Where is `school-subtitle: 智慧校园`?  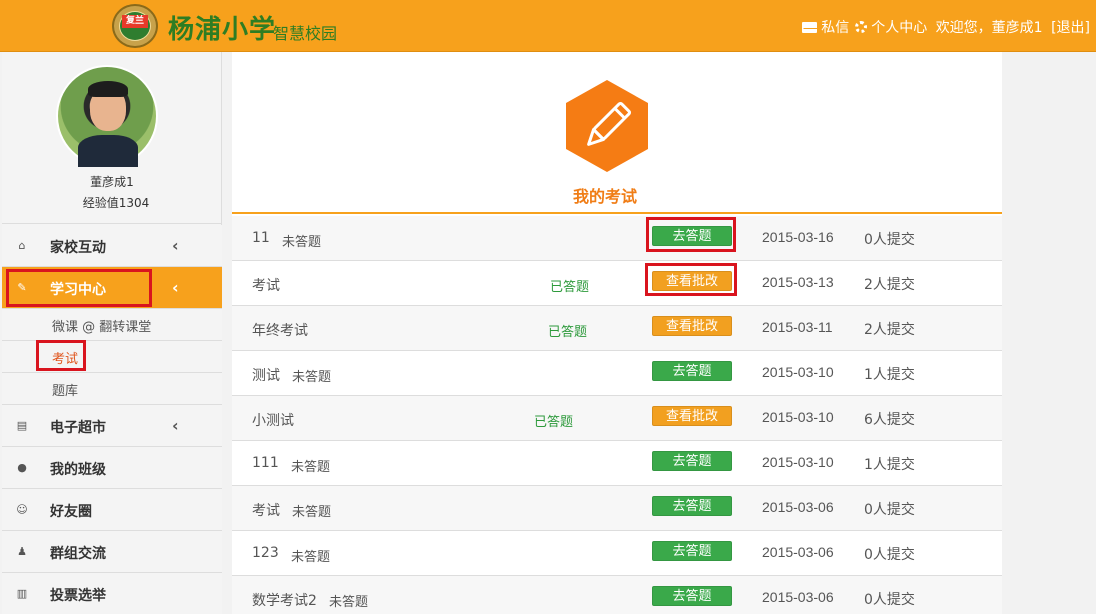 school-subtitle: 智慧校园 is located at coordinates (305, 33).